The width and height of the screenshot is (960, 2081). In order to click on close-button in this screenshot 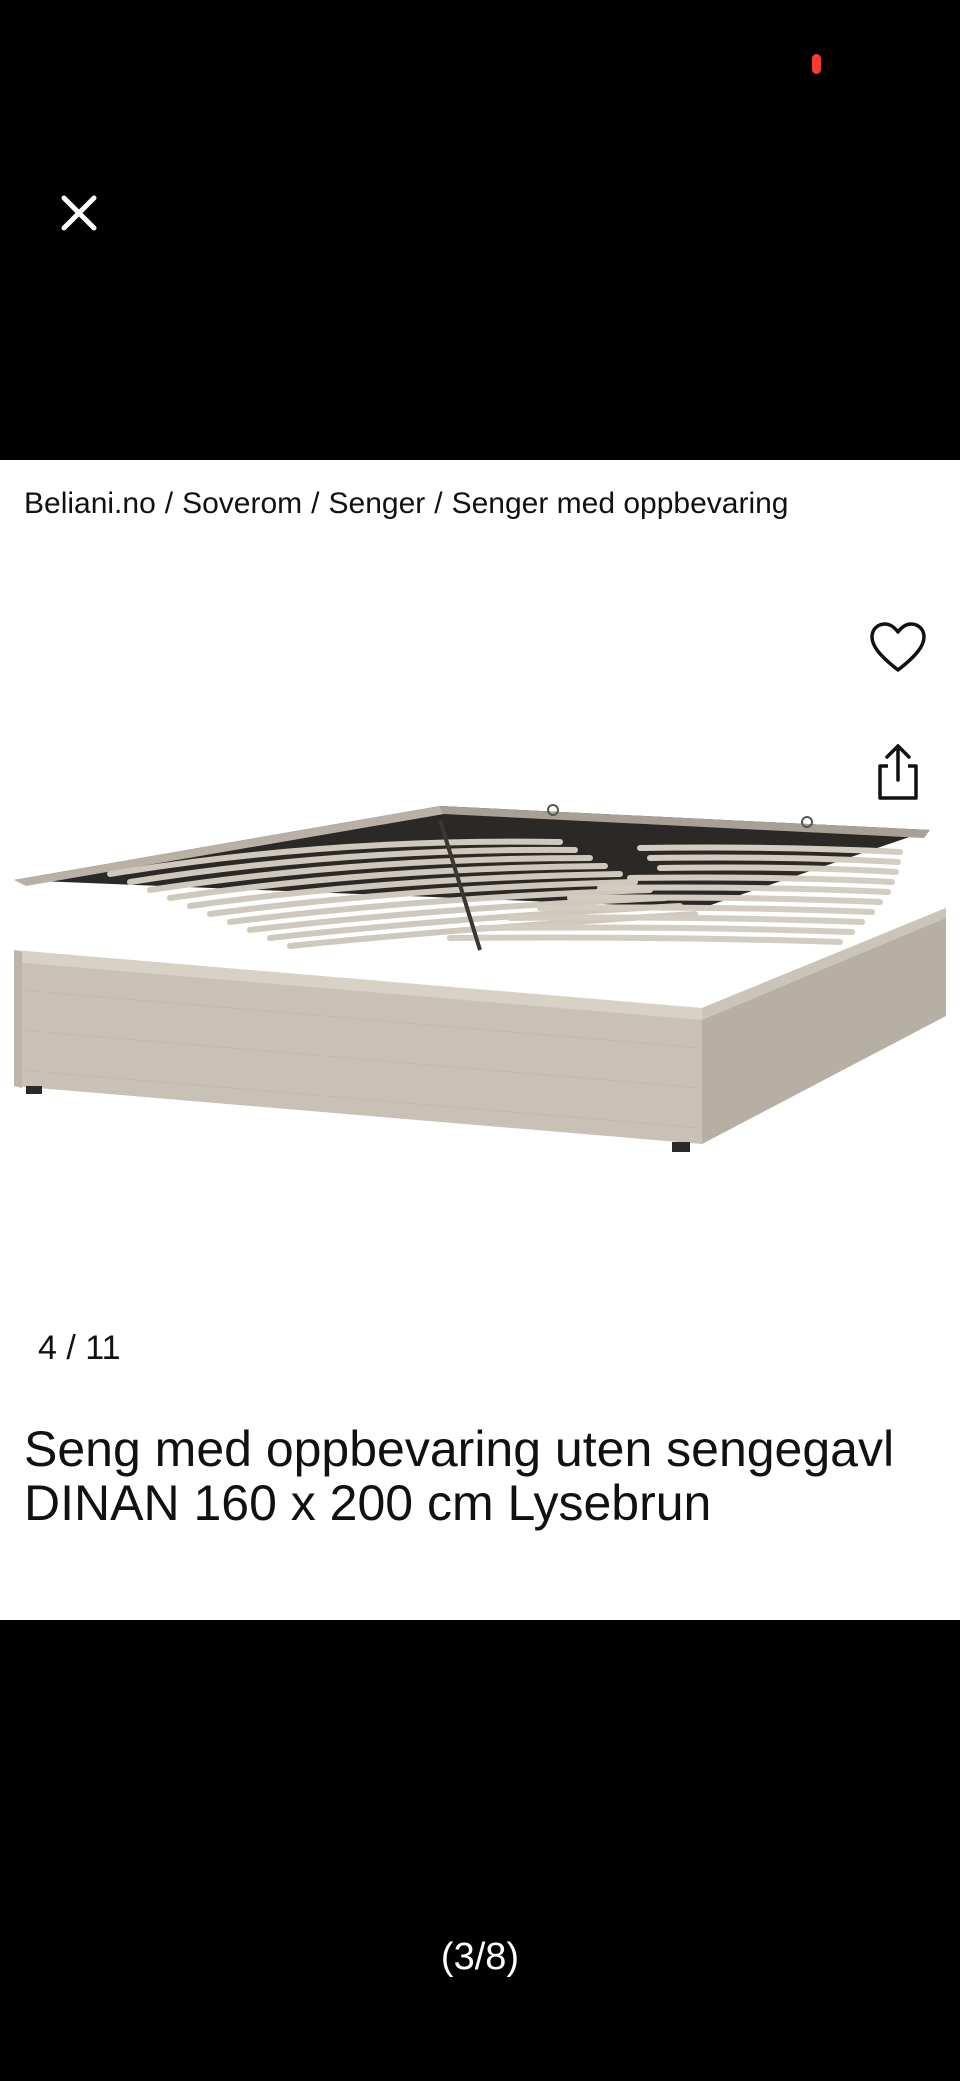, I will do `click(79, 213)`.